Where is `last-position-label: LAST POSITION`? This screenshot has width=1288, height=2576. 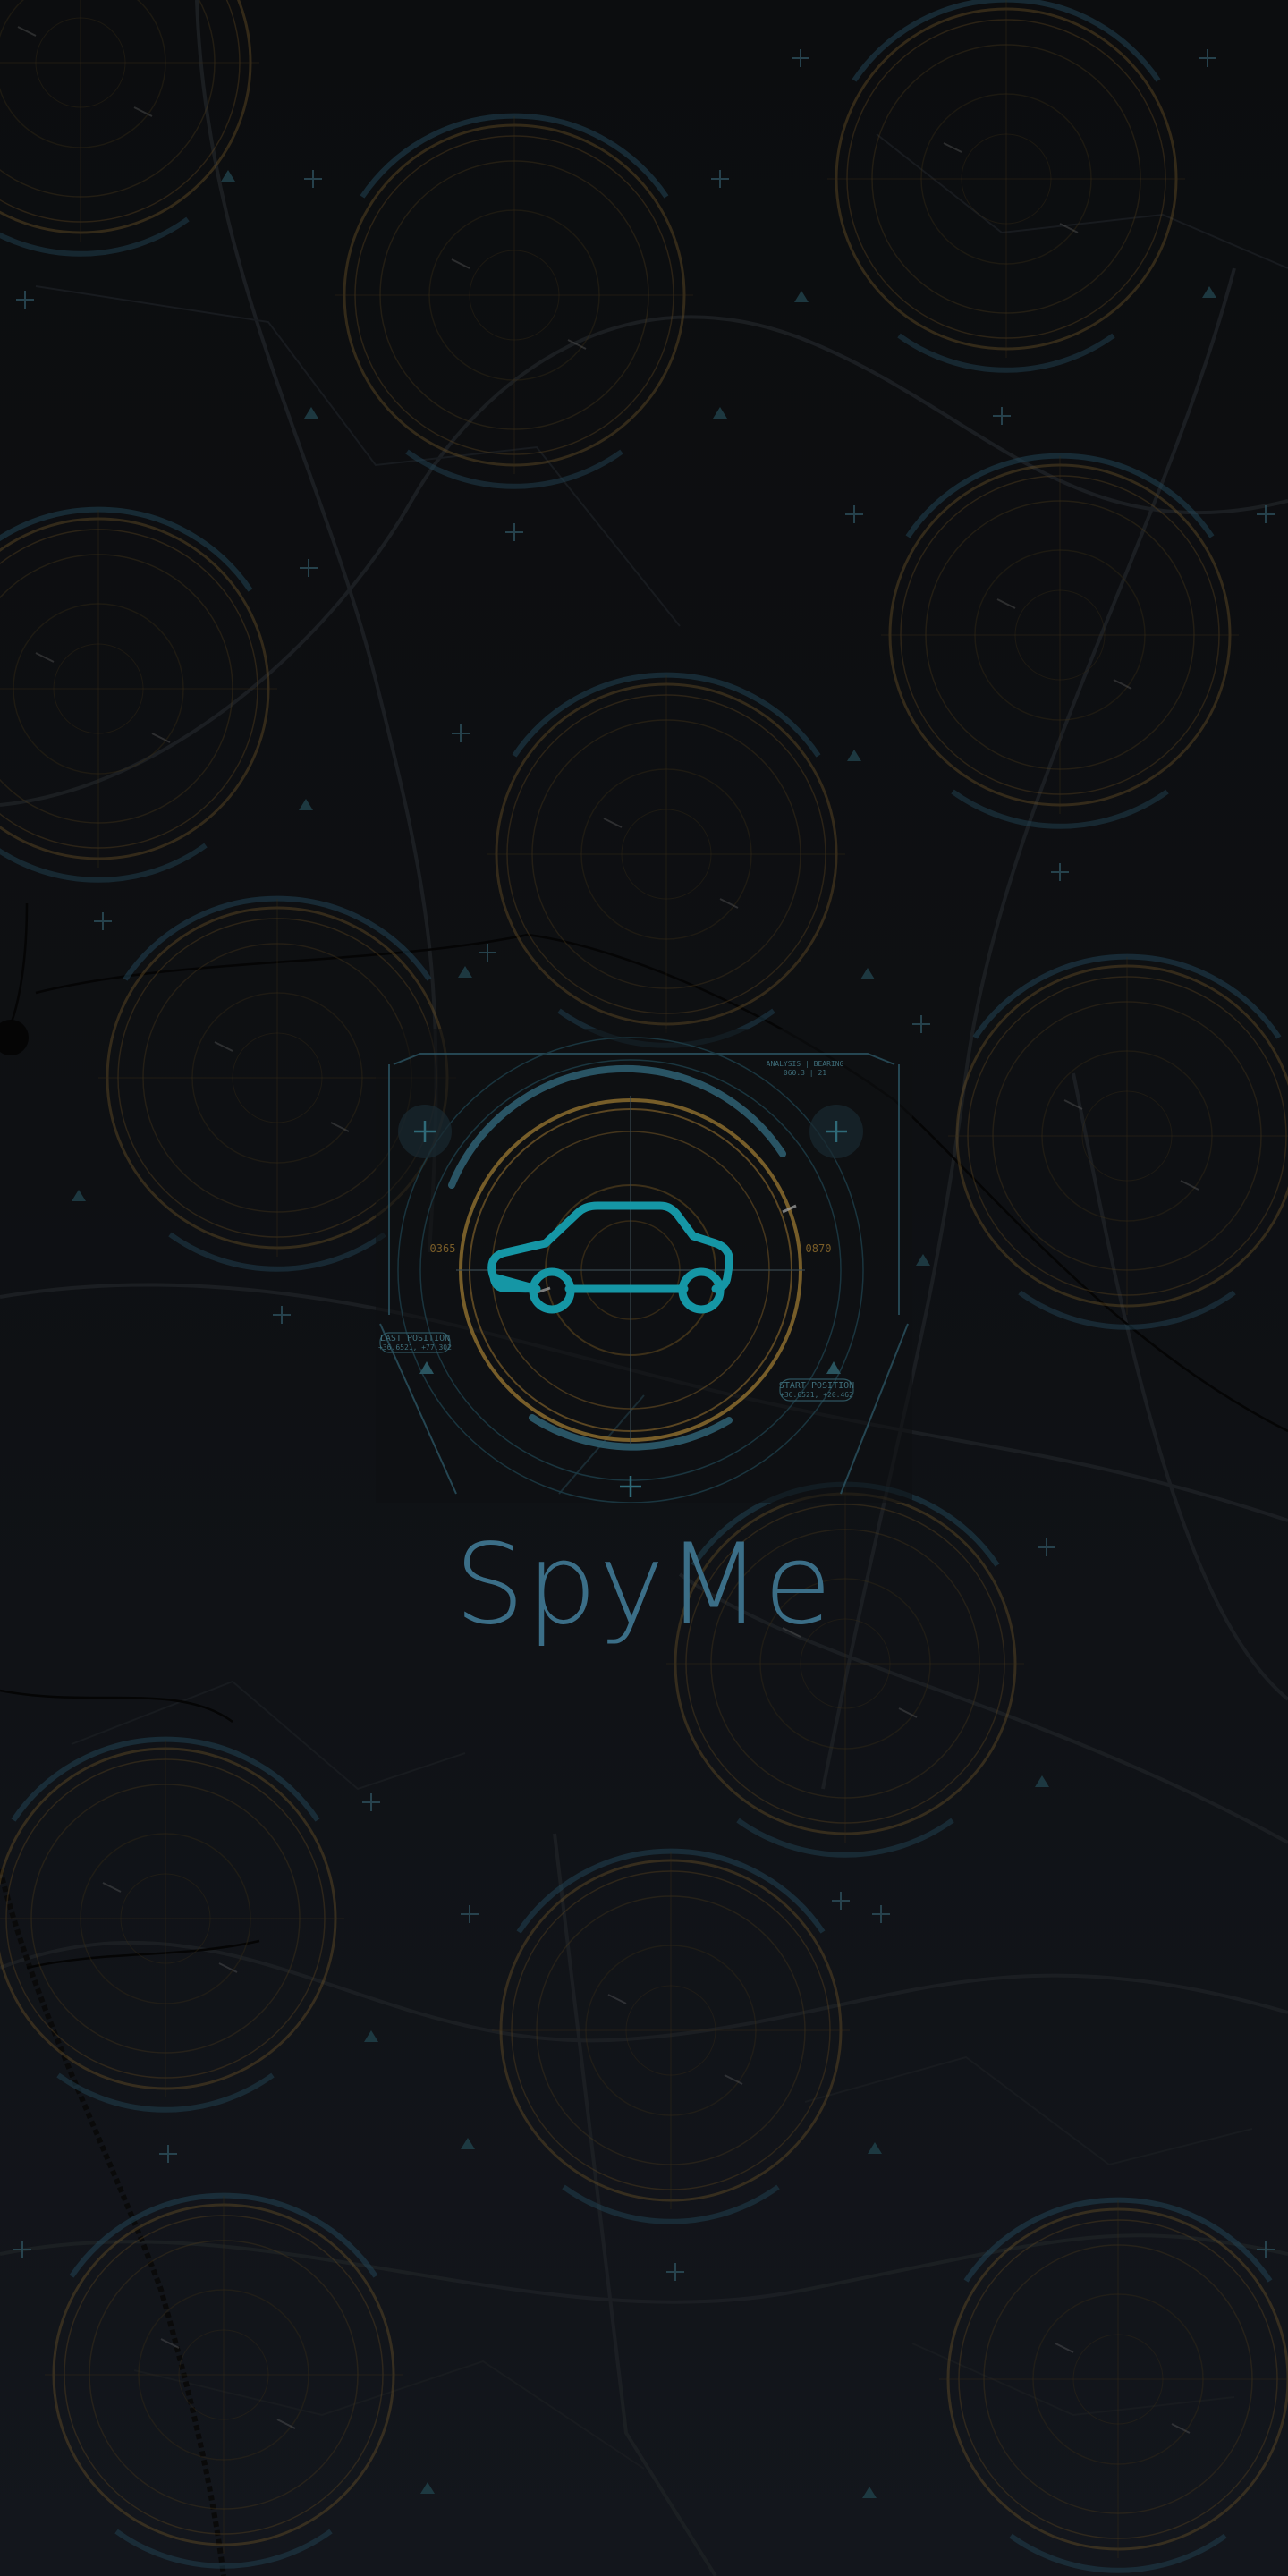
last-position-label: LAST POSITION is located at coordinates (415, 1338).